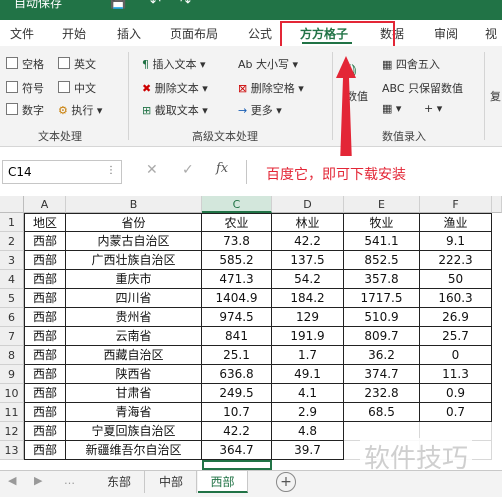  Describe the element at coordinates (456, 298) in the screenshot. I see `table-cell: 160.3` at that location.